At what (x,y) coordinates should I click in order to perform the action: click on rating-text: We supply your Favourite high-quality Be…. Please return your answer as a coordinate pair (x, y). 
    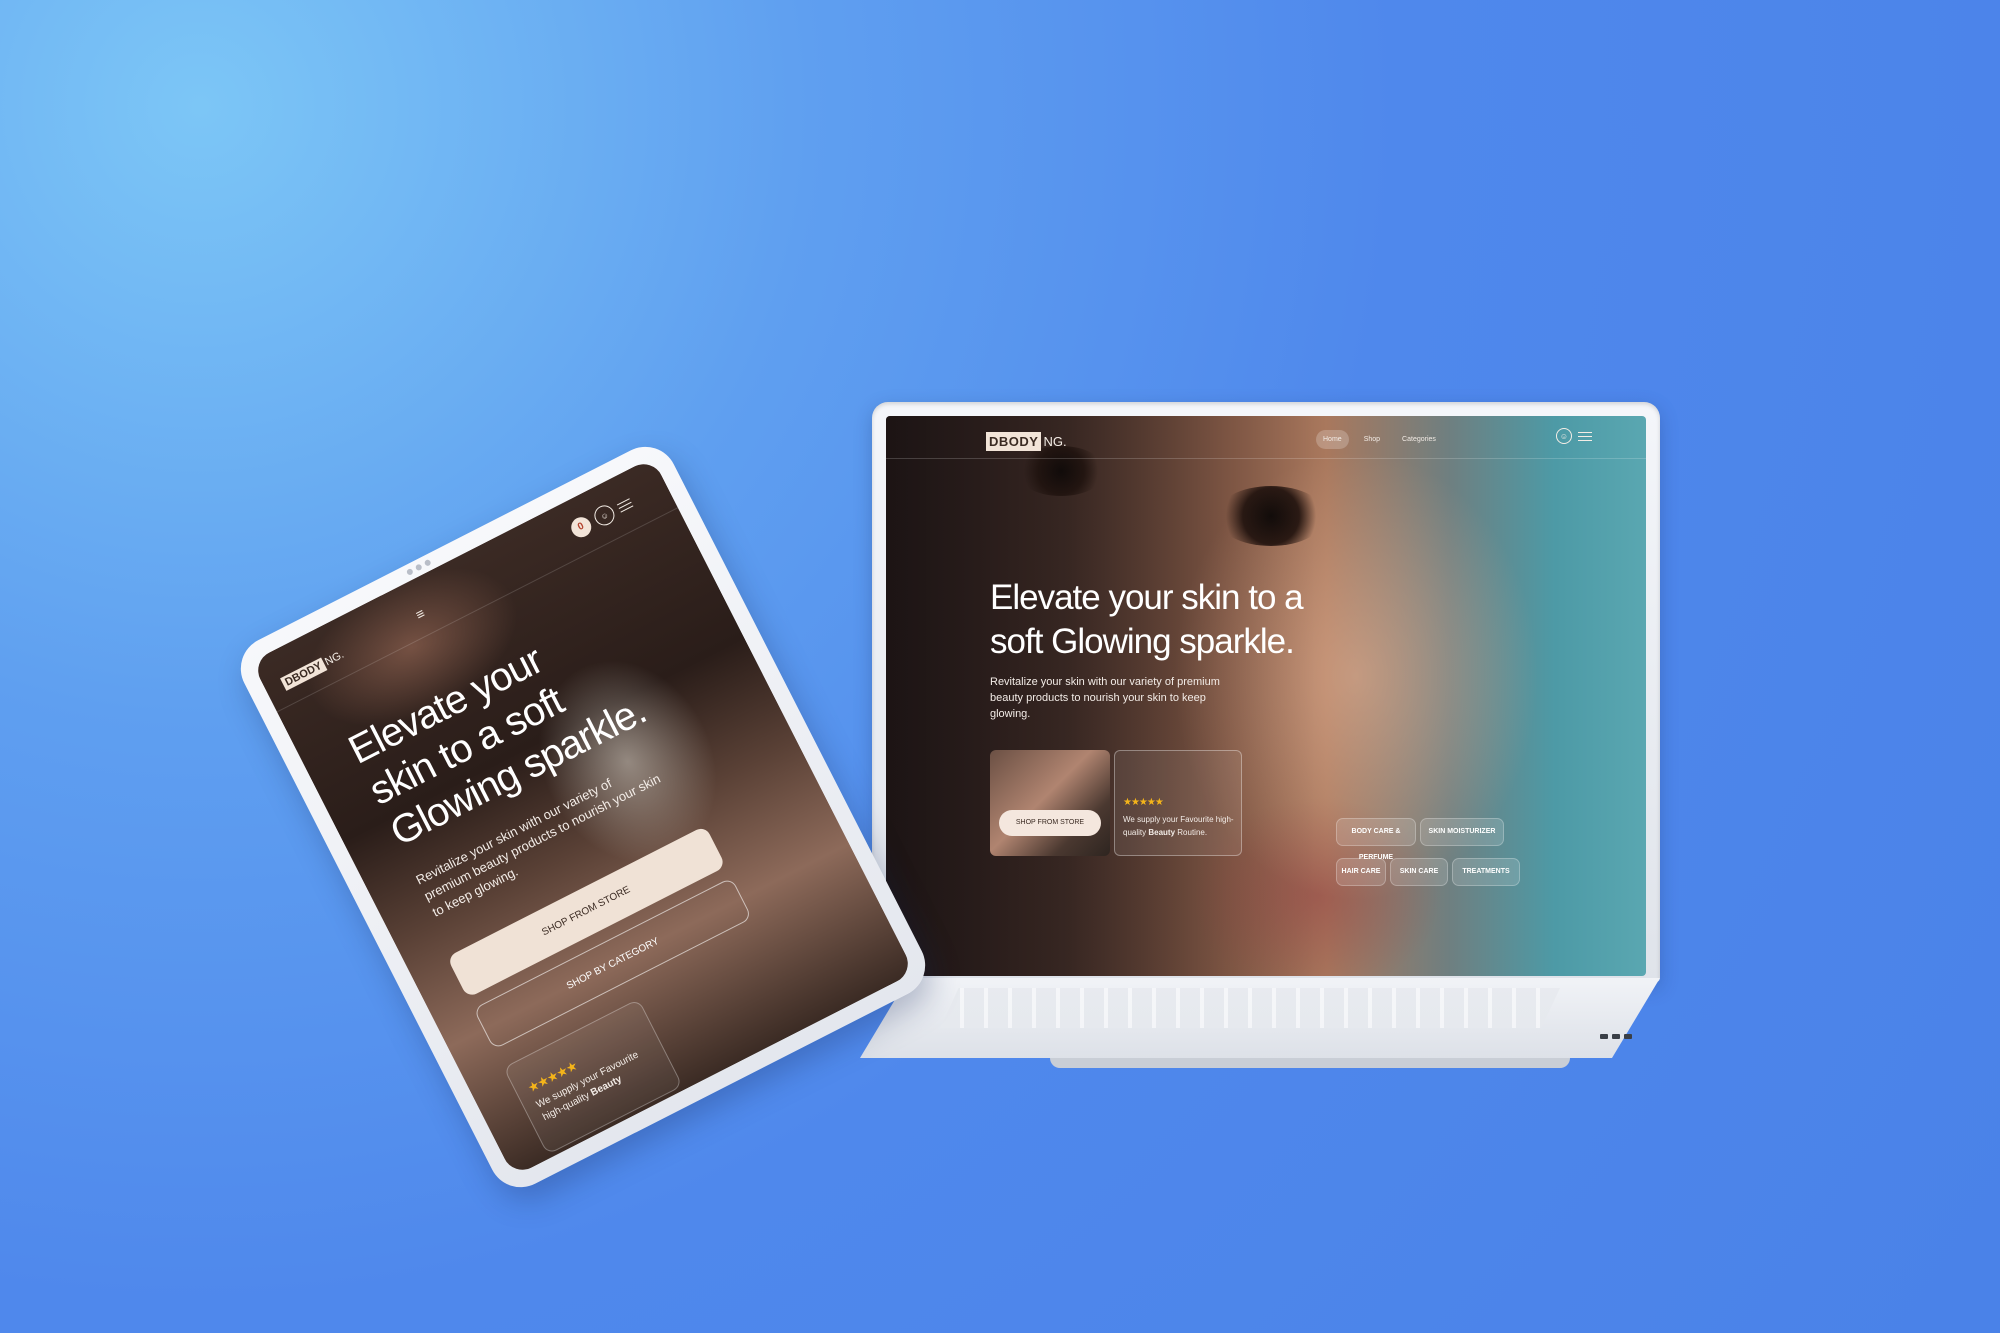
    Looking at the image, I should click on (1179, 826).